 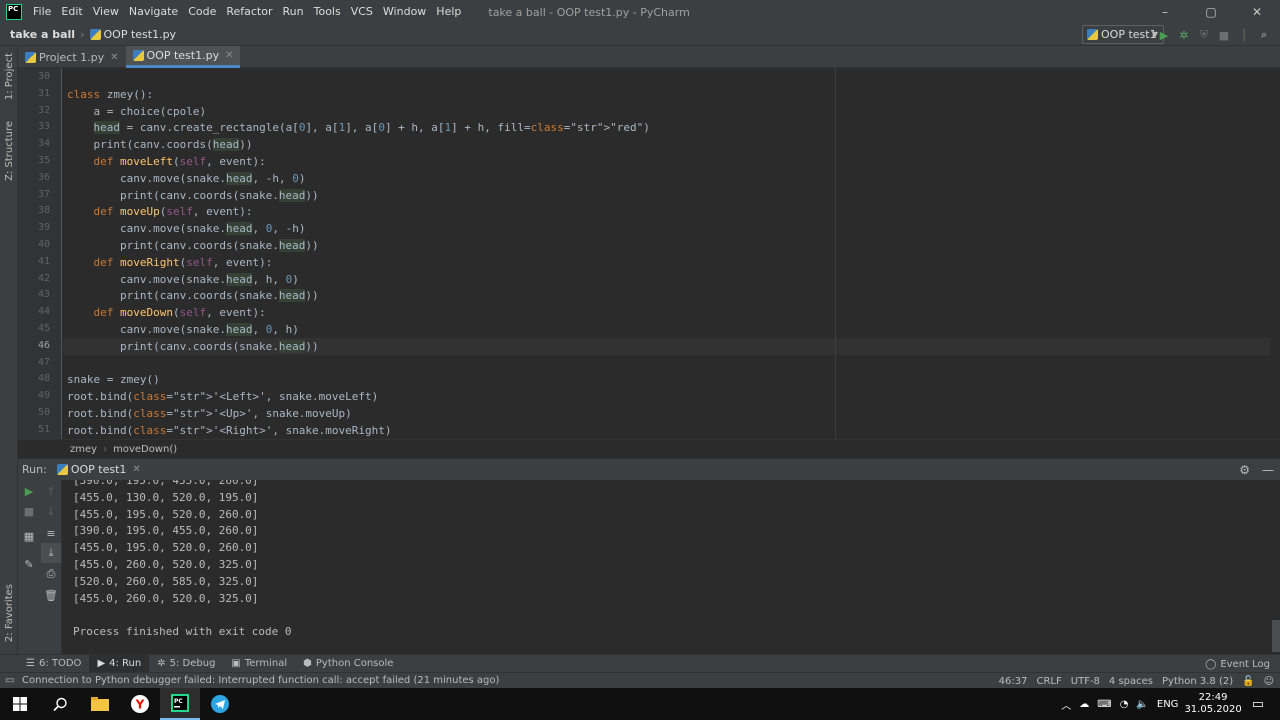 I want to click on line-number: 38, so click(x=34, y=211).